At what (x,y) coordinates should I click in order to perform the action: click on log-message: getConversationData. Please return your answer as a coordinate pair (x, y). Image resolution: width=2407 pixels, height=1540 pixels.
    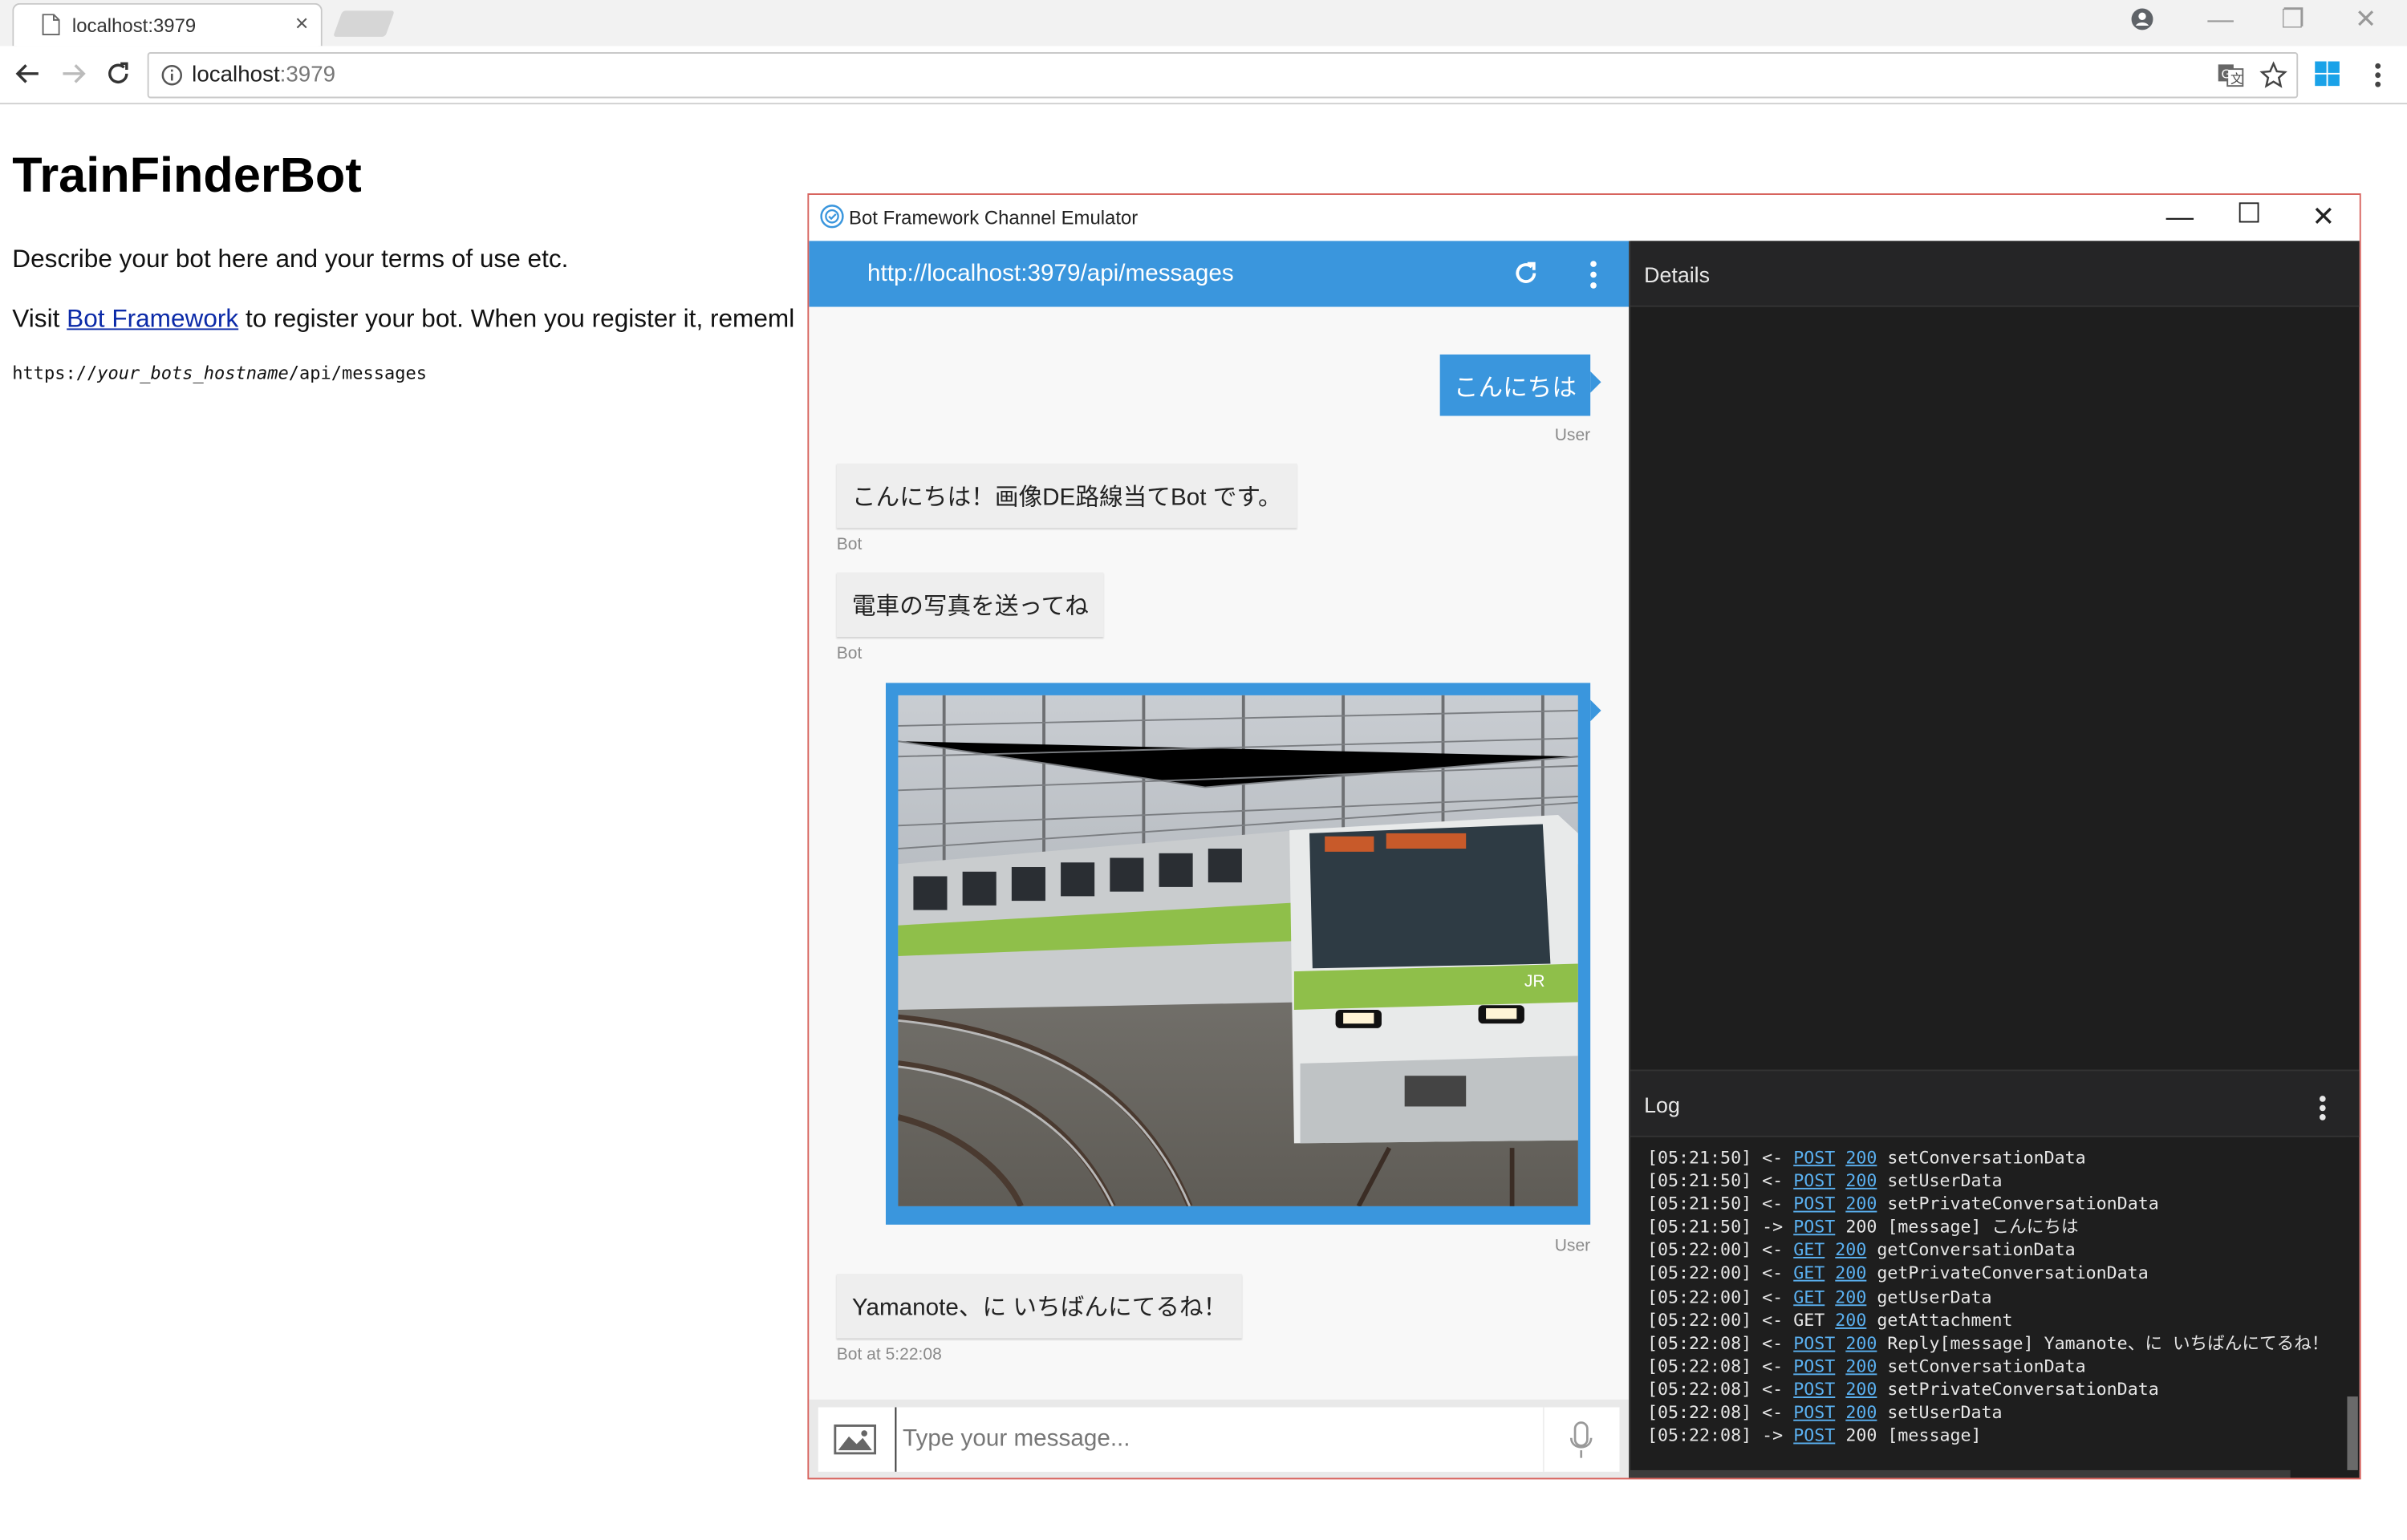
    Looking at the image, I should click on (1976, 1250).